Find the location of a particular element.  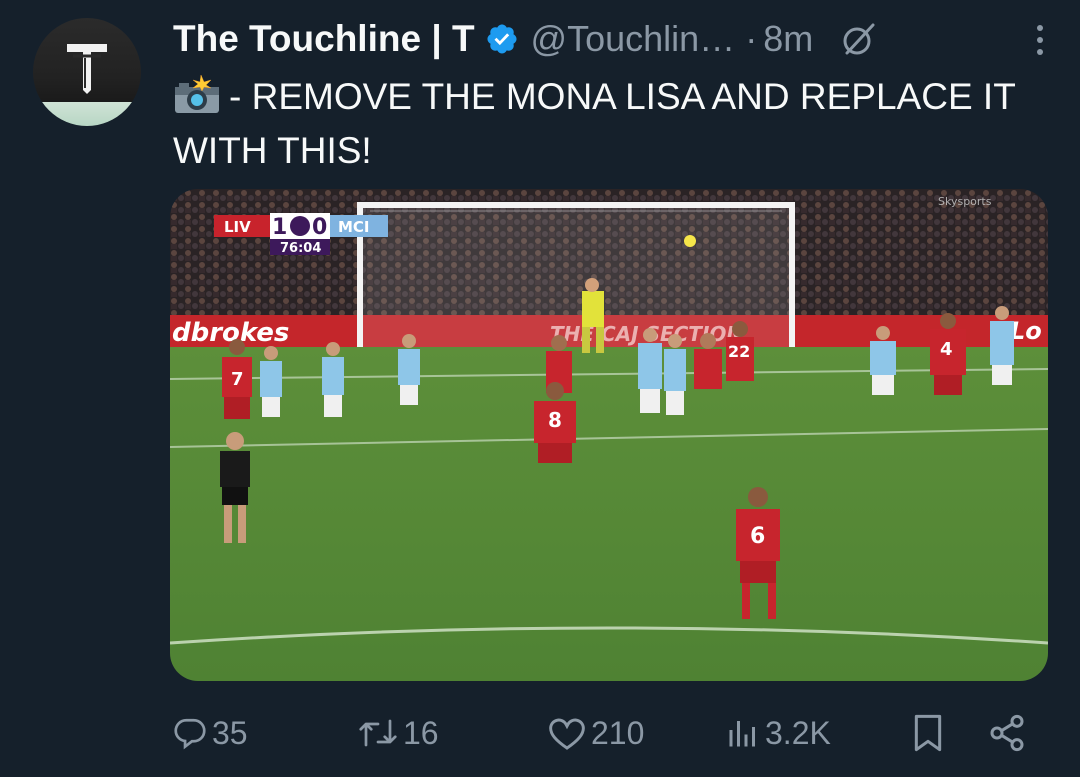

repost-count: 16 is located at coordinates (421, 732).